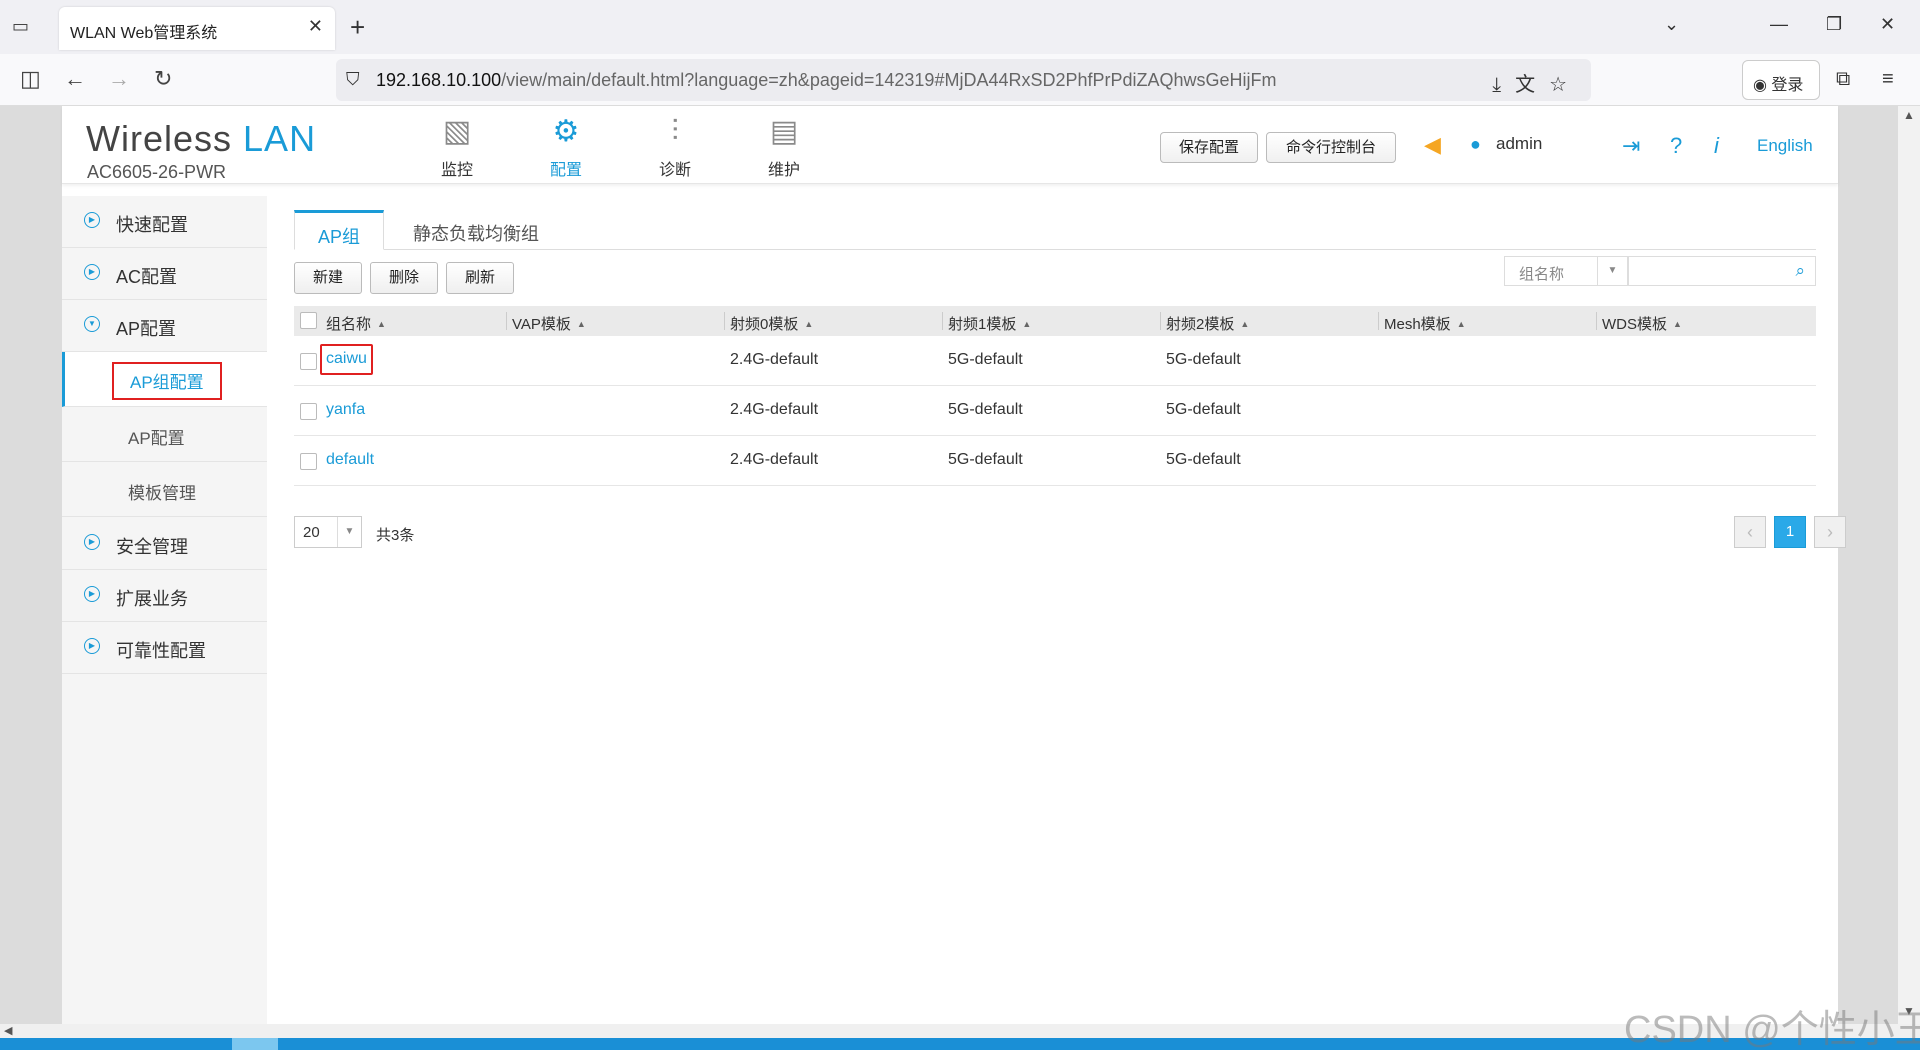 The width and height of the screenshot is (1920, 1050). What do you see at coordinates (1055, 411) in the screenshot?
I see `table-row: yanfa 2.4G-default 5G-default 5G-default` at bounding box center [1055, 411].